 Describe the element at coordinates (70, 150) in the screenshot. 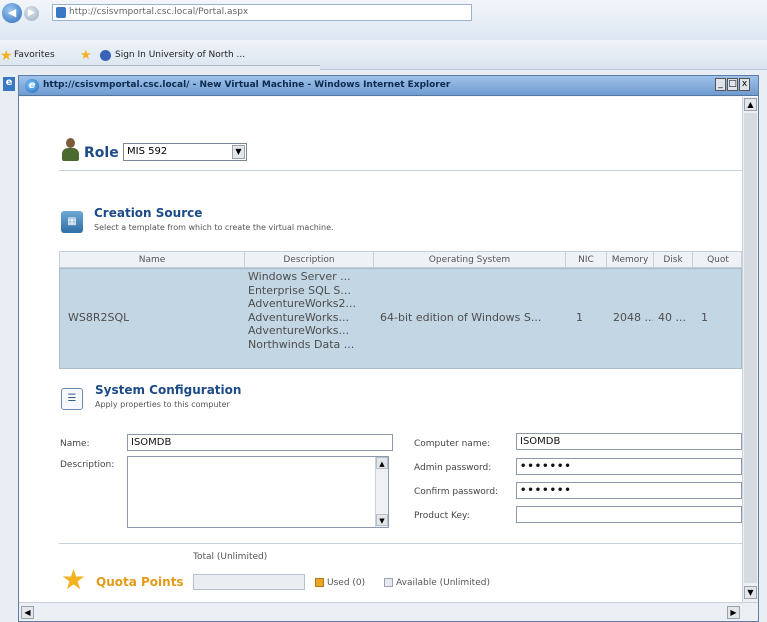

I see `user-role-icon` at that location.